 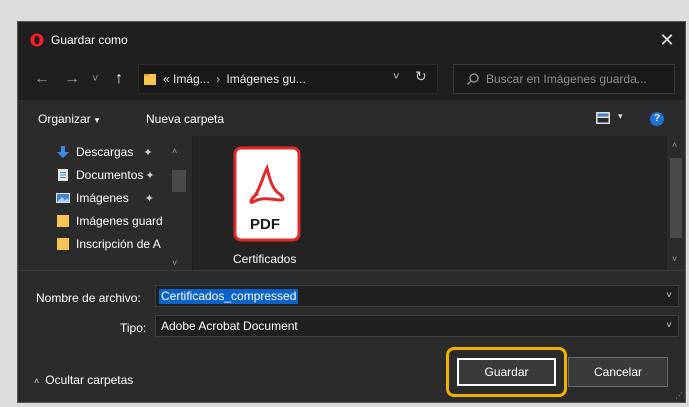 I want to click on address-dropdown-icon: ˅, so click(x=396, y=77).